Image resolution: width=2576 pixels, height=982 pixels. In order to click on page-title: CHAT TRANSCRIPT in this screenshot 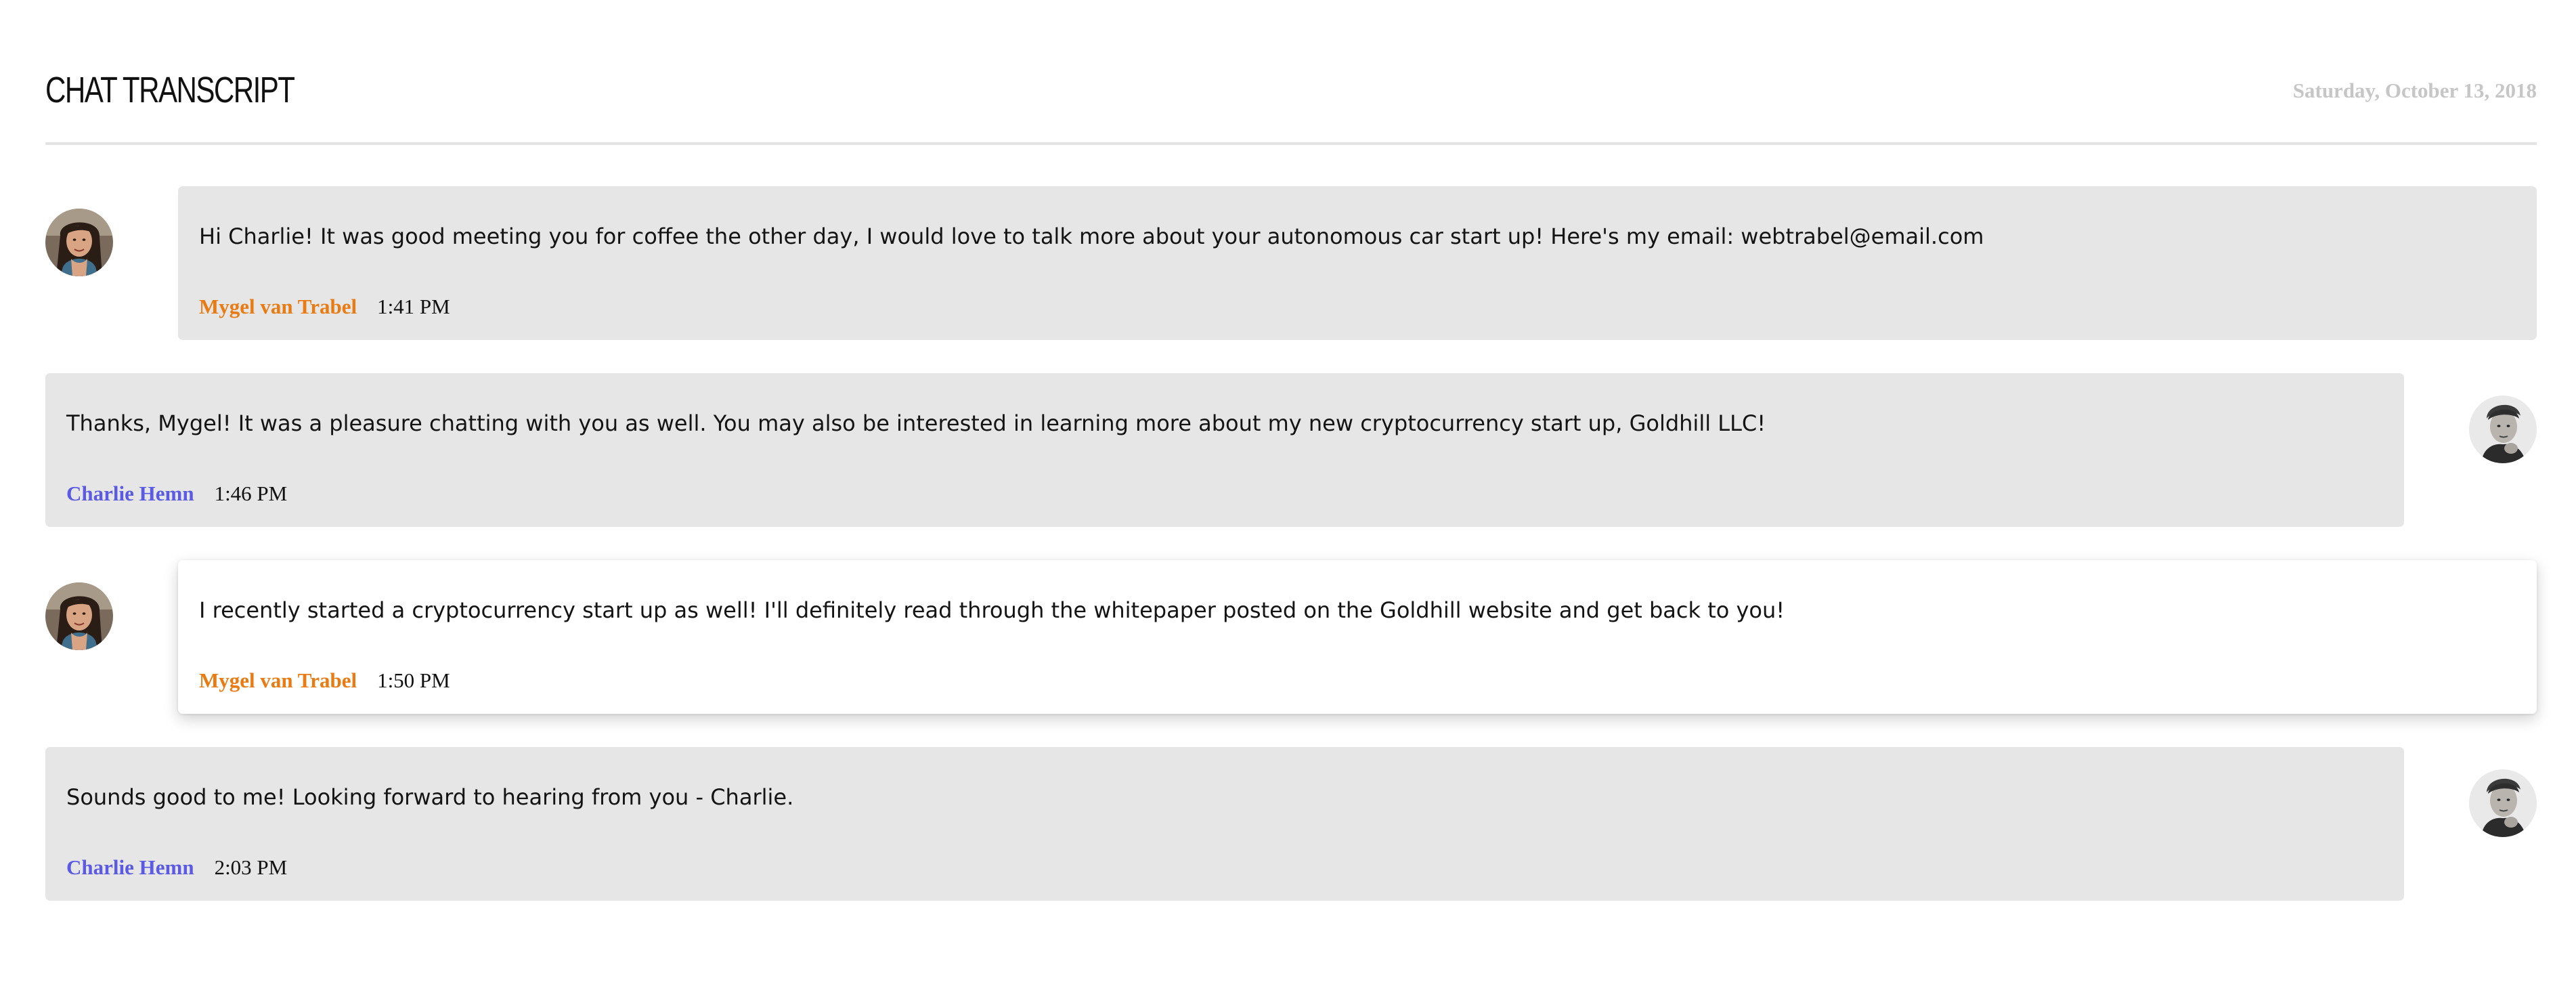, I will do `click(170, 90)`.